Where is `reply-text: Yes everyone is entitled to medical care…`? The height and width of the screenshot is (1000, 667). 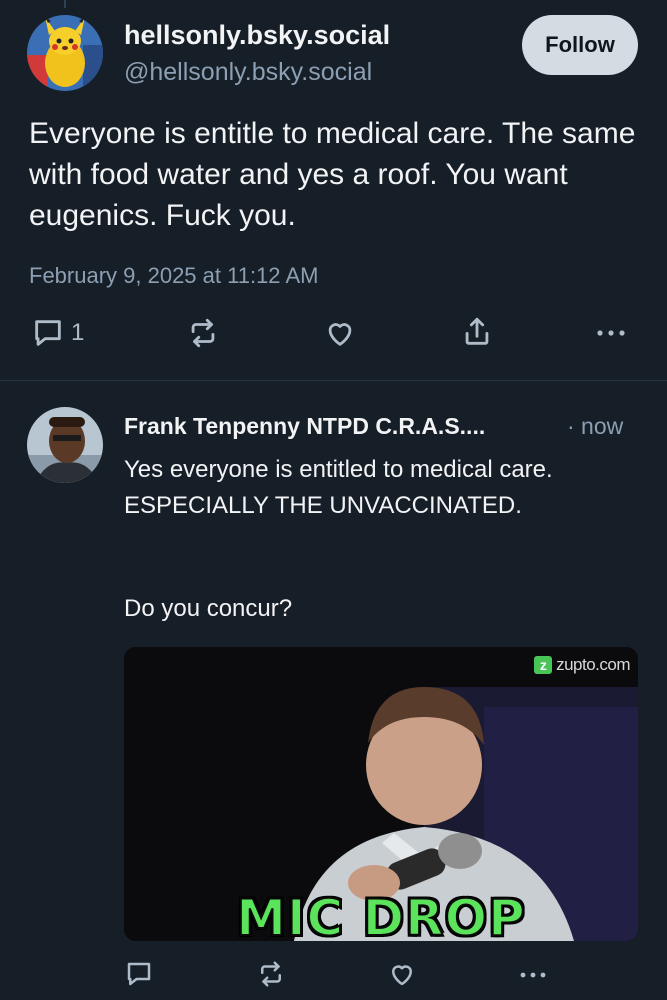
reply-text: Yes everyone is entitled to medical care… is located at coordinates (338, 487).